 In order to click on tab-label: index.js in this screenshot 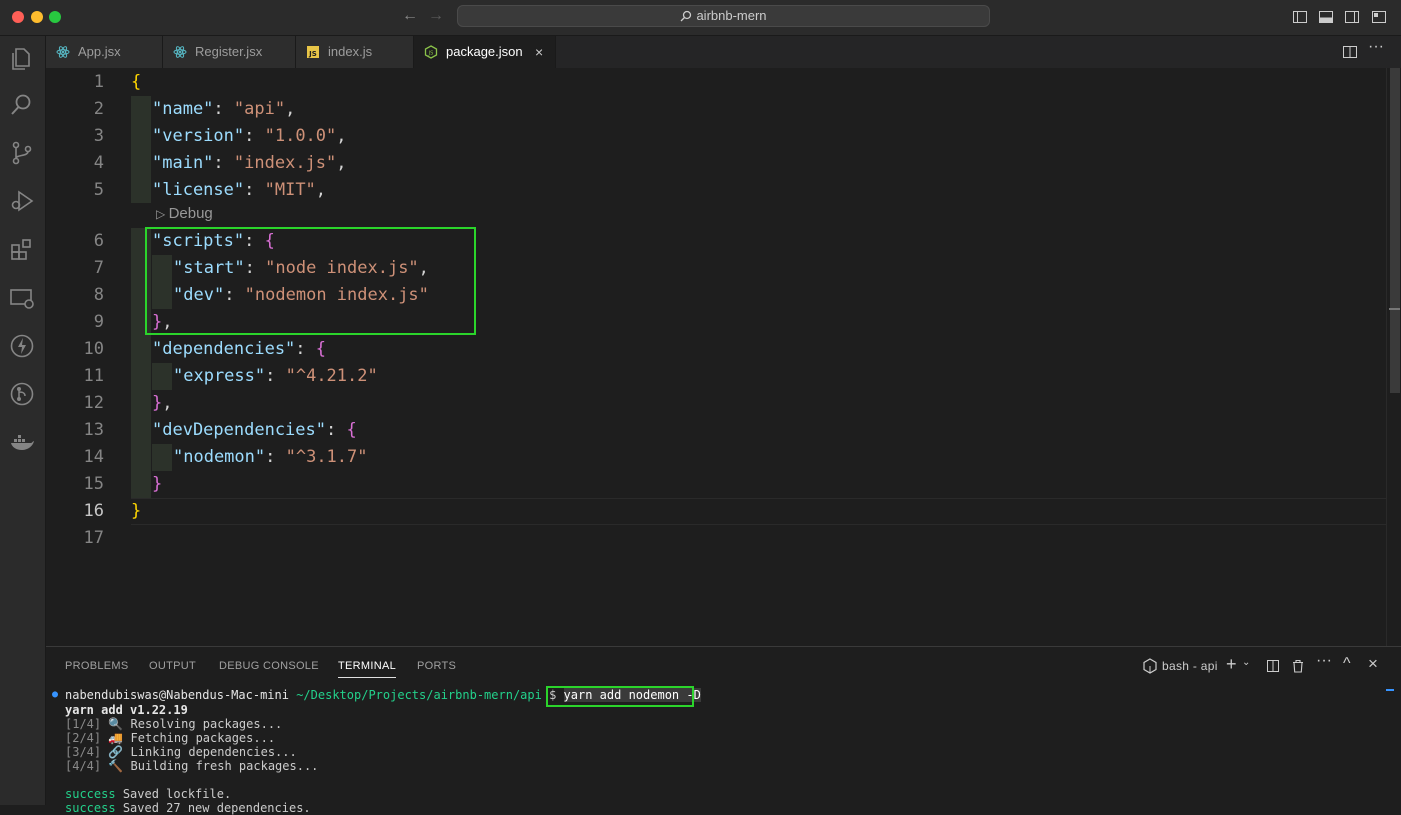, I will do `click(350, 51)`.